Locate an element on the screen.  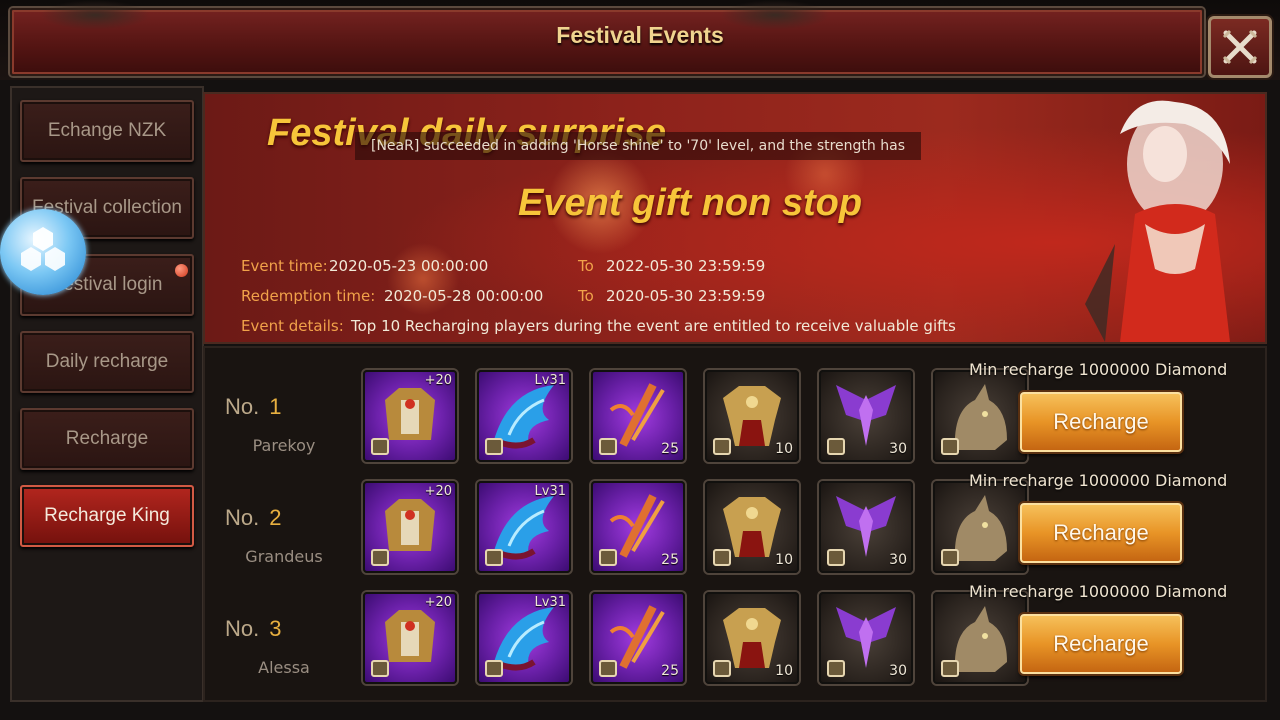
title-bar: Festival Events is located at coordinates (640, 40).